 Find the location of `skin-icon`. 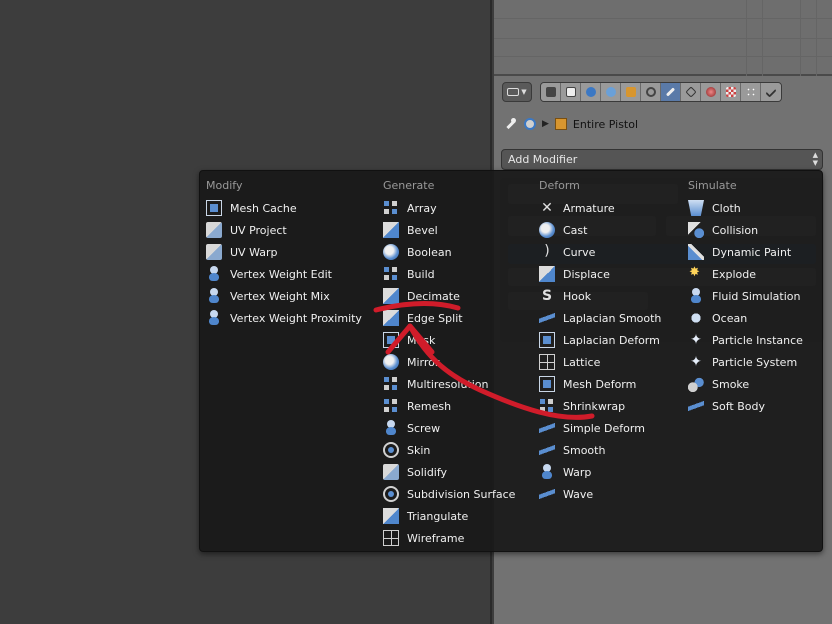

skin-icon is located at coordinates (391, 450).